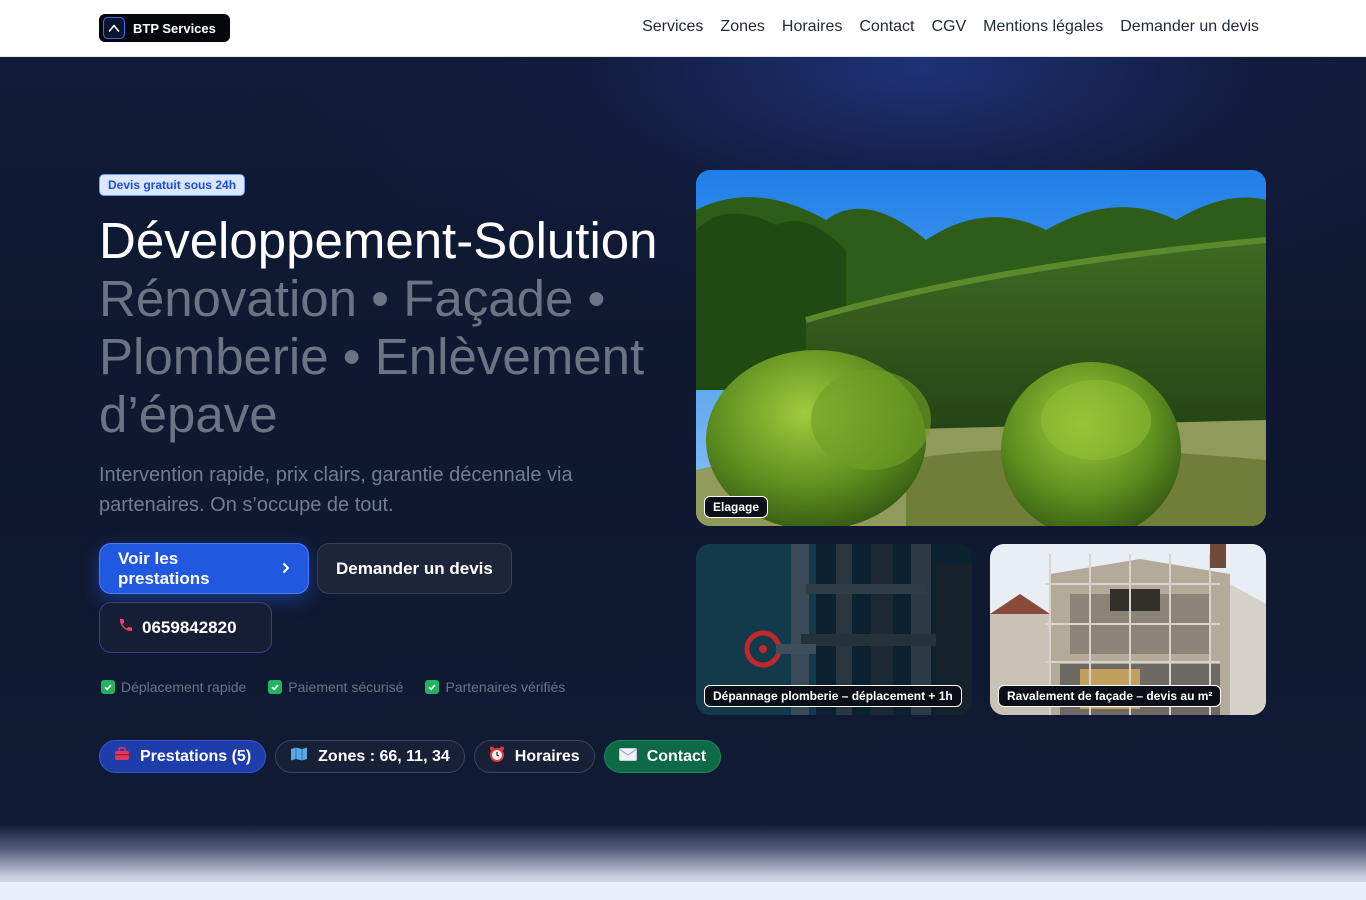 Image resolution: width=1366 pixels, height=900 pixels. Describe the element at coordinates (172, 185) in the screenshot. I see `free-quote-badge: Devis gratuit sous 24h` at that location.